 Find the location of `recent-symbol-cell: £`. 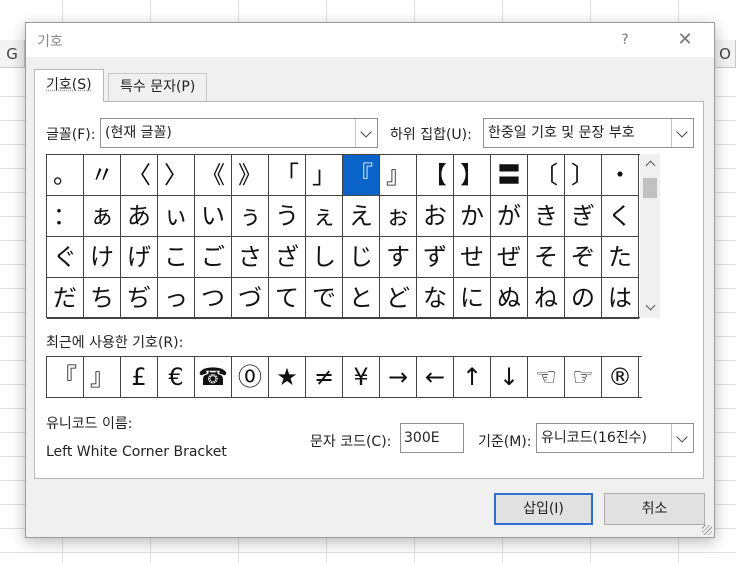

recent-symbol-cell: £ is located at coordinates (139, 377).